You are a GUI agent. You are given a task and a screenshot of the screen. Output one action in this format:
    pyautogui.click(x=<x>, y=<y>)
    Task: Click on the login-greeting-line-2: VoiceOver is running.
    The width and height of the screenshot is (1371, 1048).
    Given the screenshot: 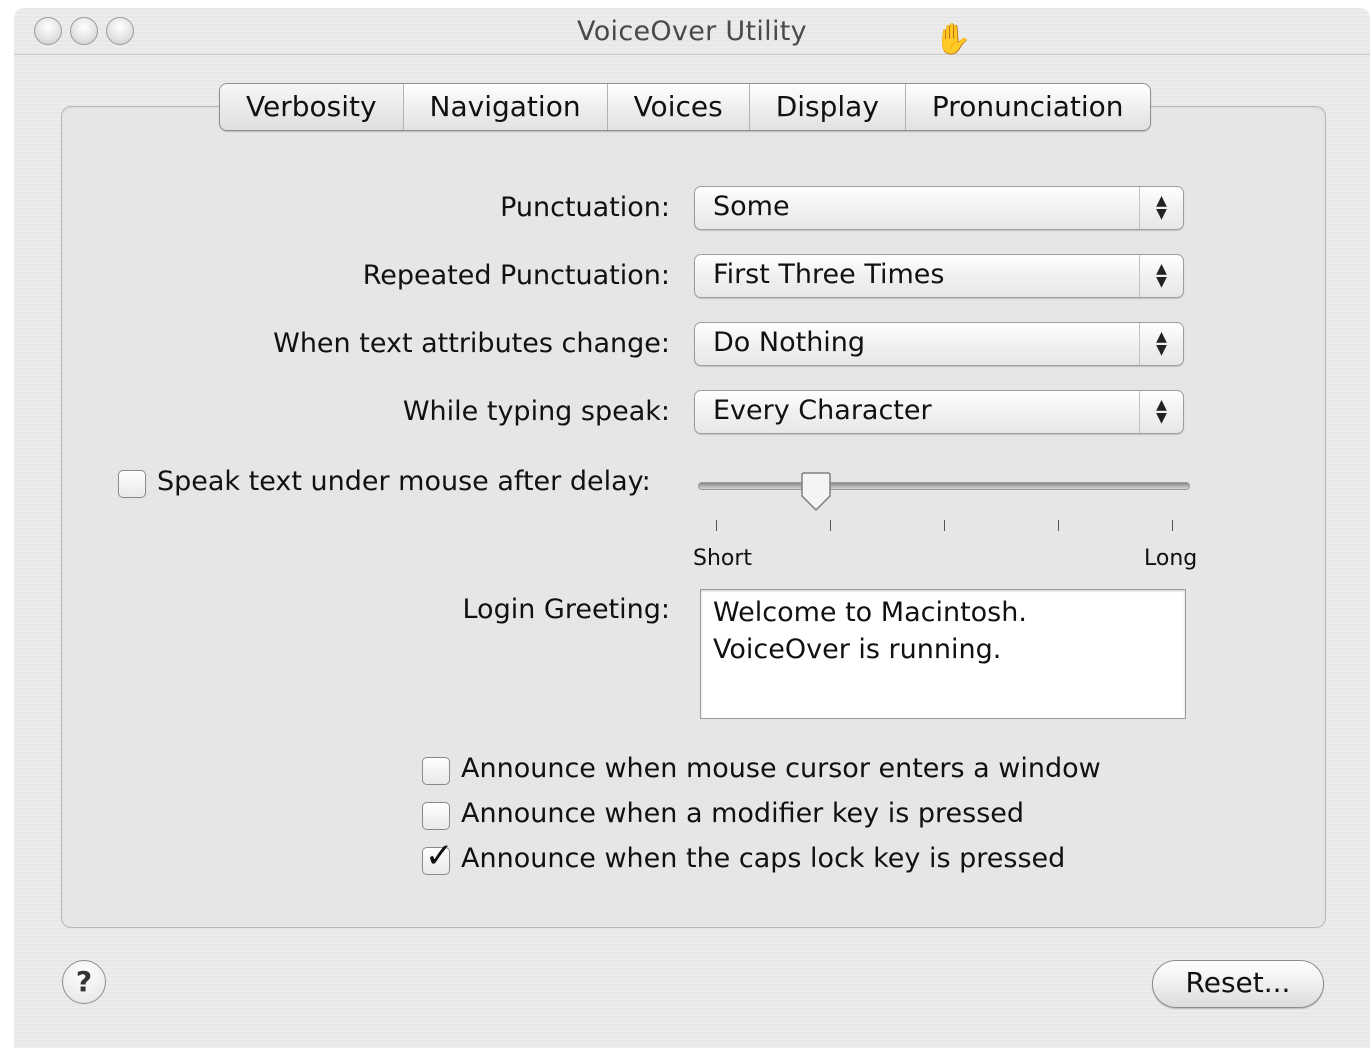 What is the action you would take?
    pyautogui.click(x=857, y=649)
    